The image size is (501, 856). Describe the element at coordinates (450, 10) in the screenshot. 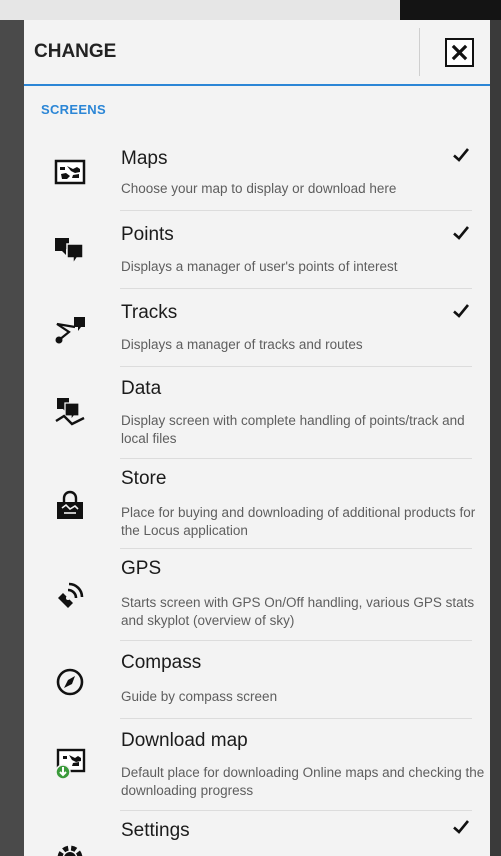

I see `background-dark-panel` at that location.